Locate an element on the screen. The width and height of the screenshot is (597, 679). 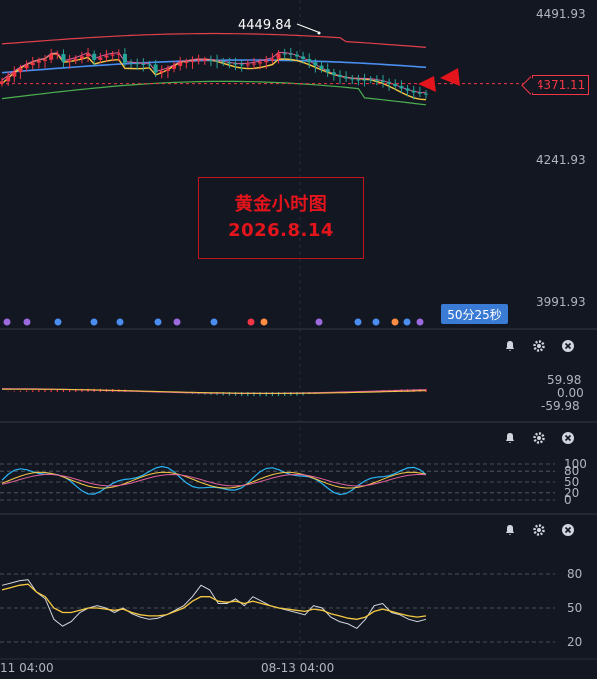
rsi-close-icon is located at coordinates (568, 530).